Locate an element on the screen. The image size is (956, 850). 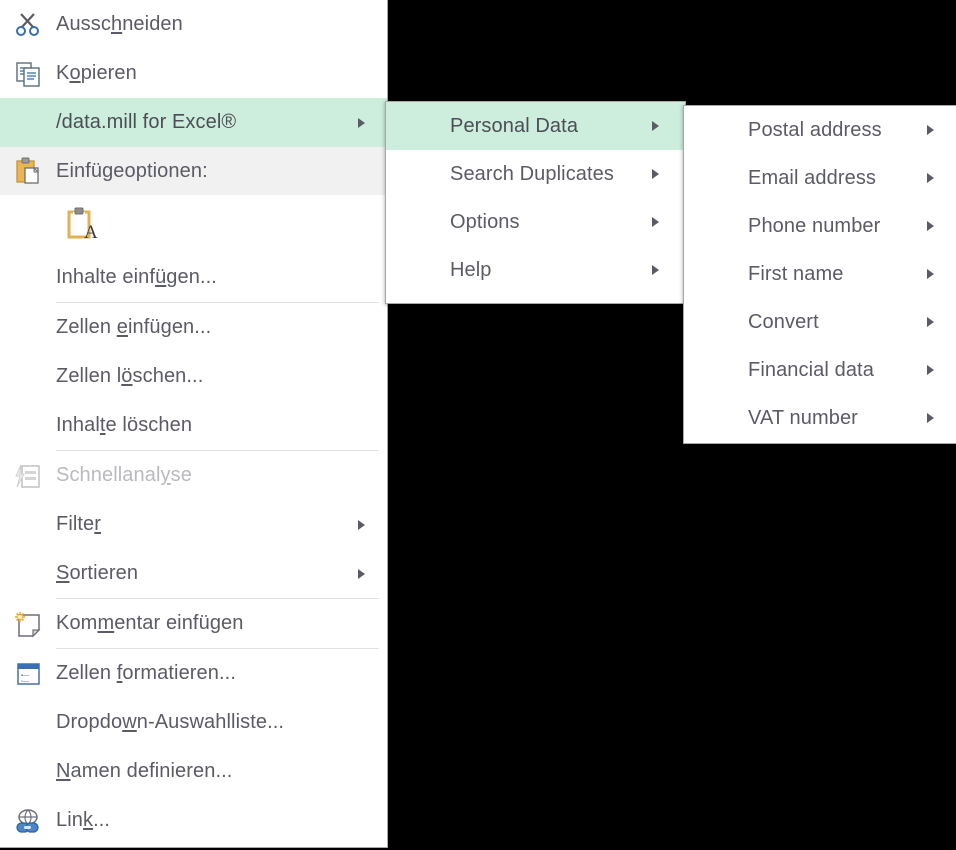
svg-text: A is located at coordinates (91, 232).